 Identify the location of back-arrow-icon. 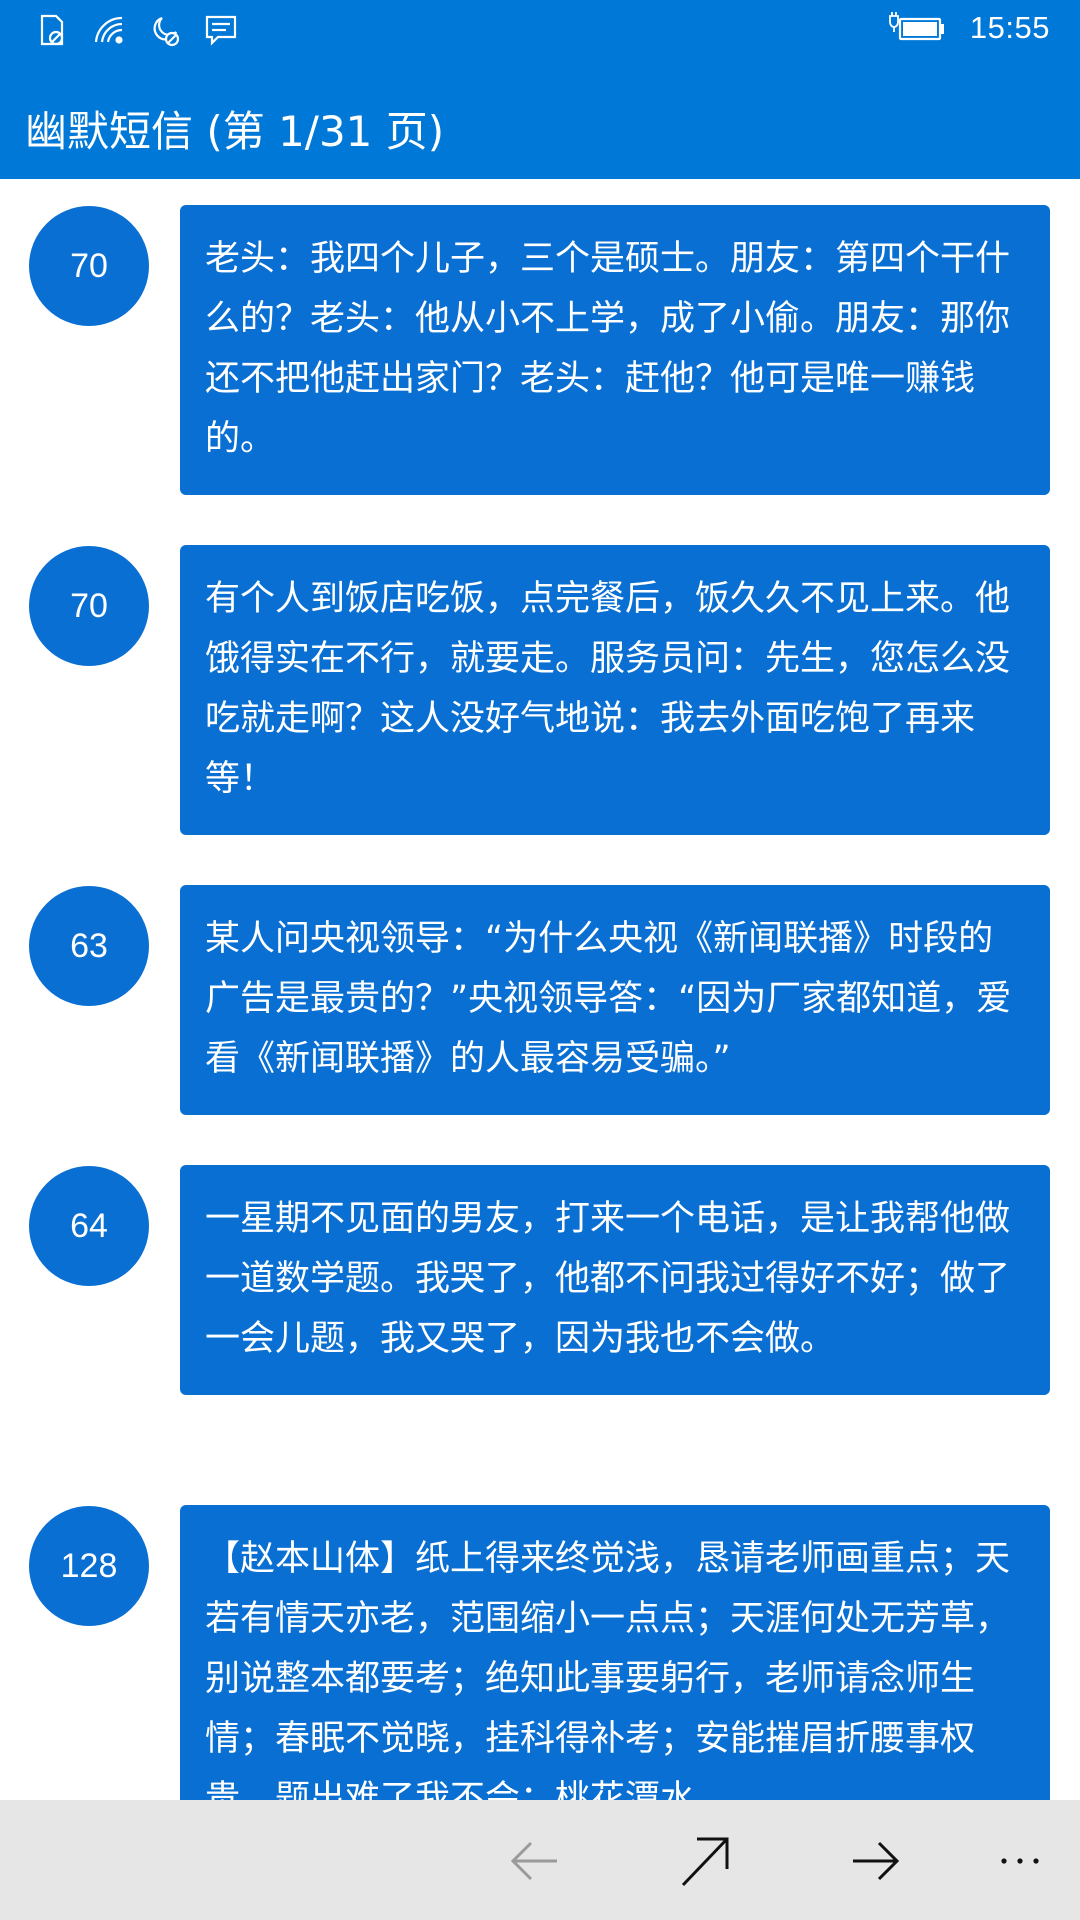
(535, 1861).